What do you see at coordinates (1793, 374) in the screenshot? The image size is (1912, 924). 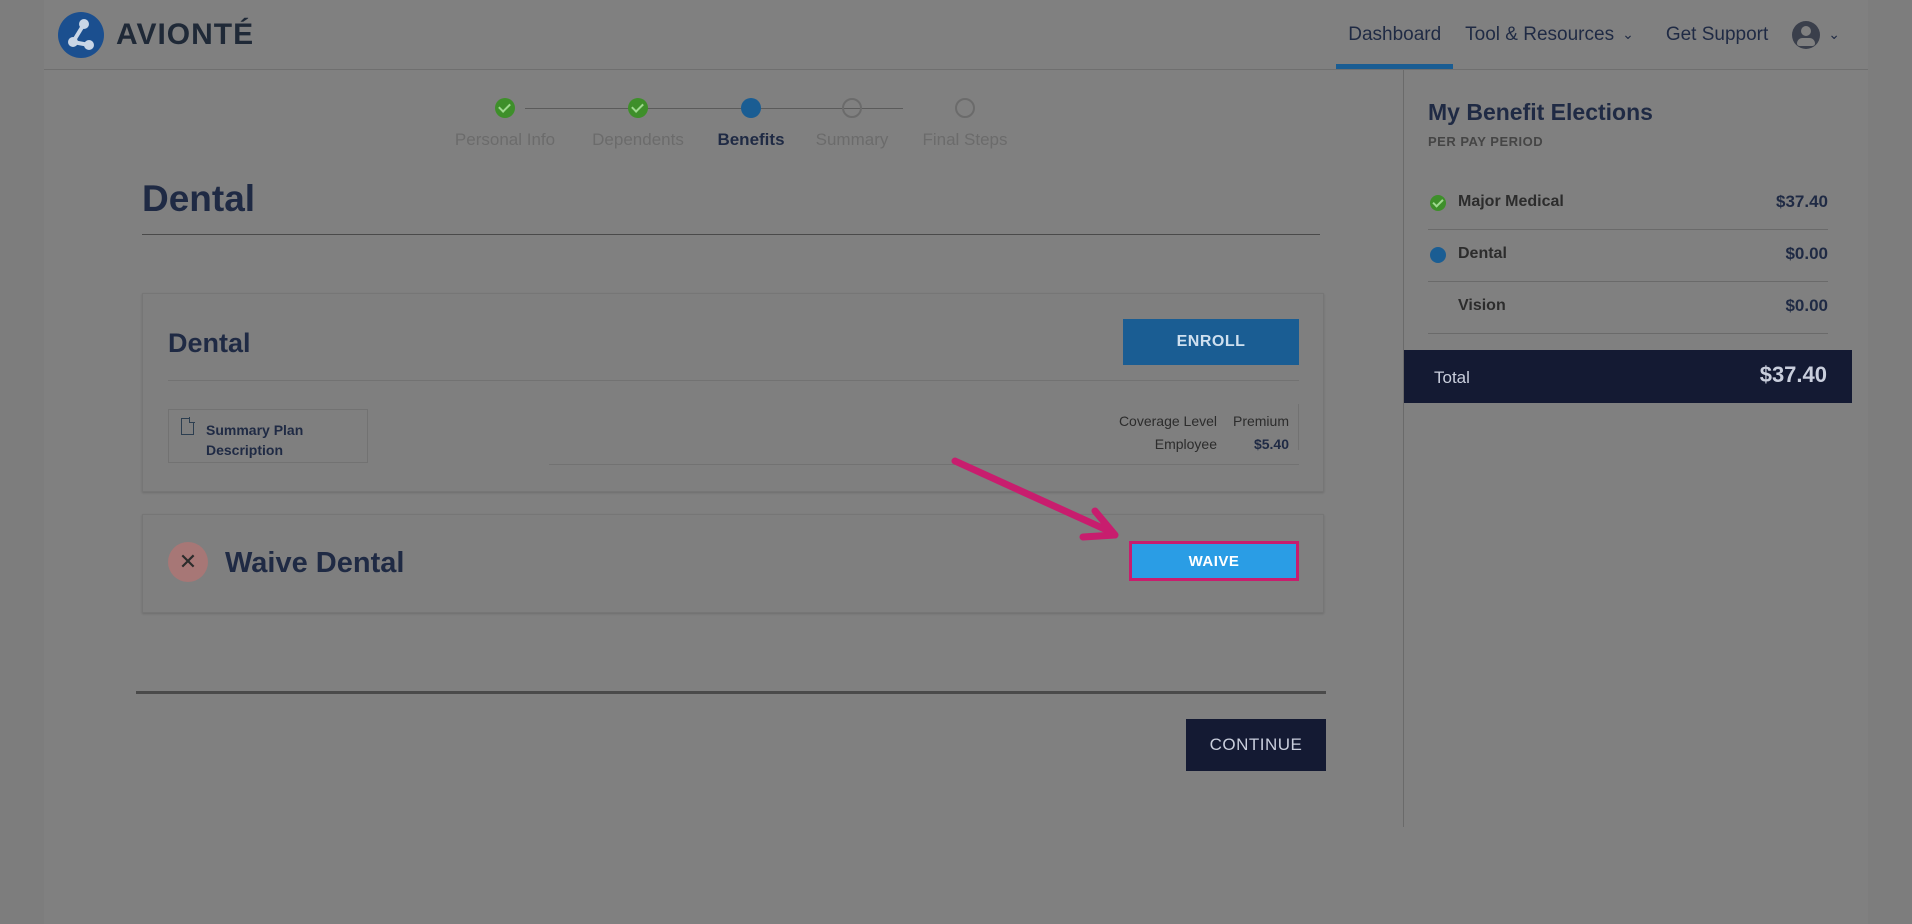 I see `total-amount: $37.40` at bounding box center [1793, 374].